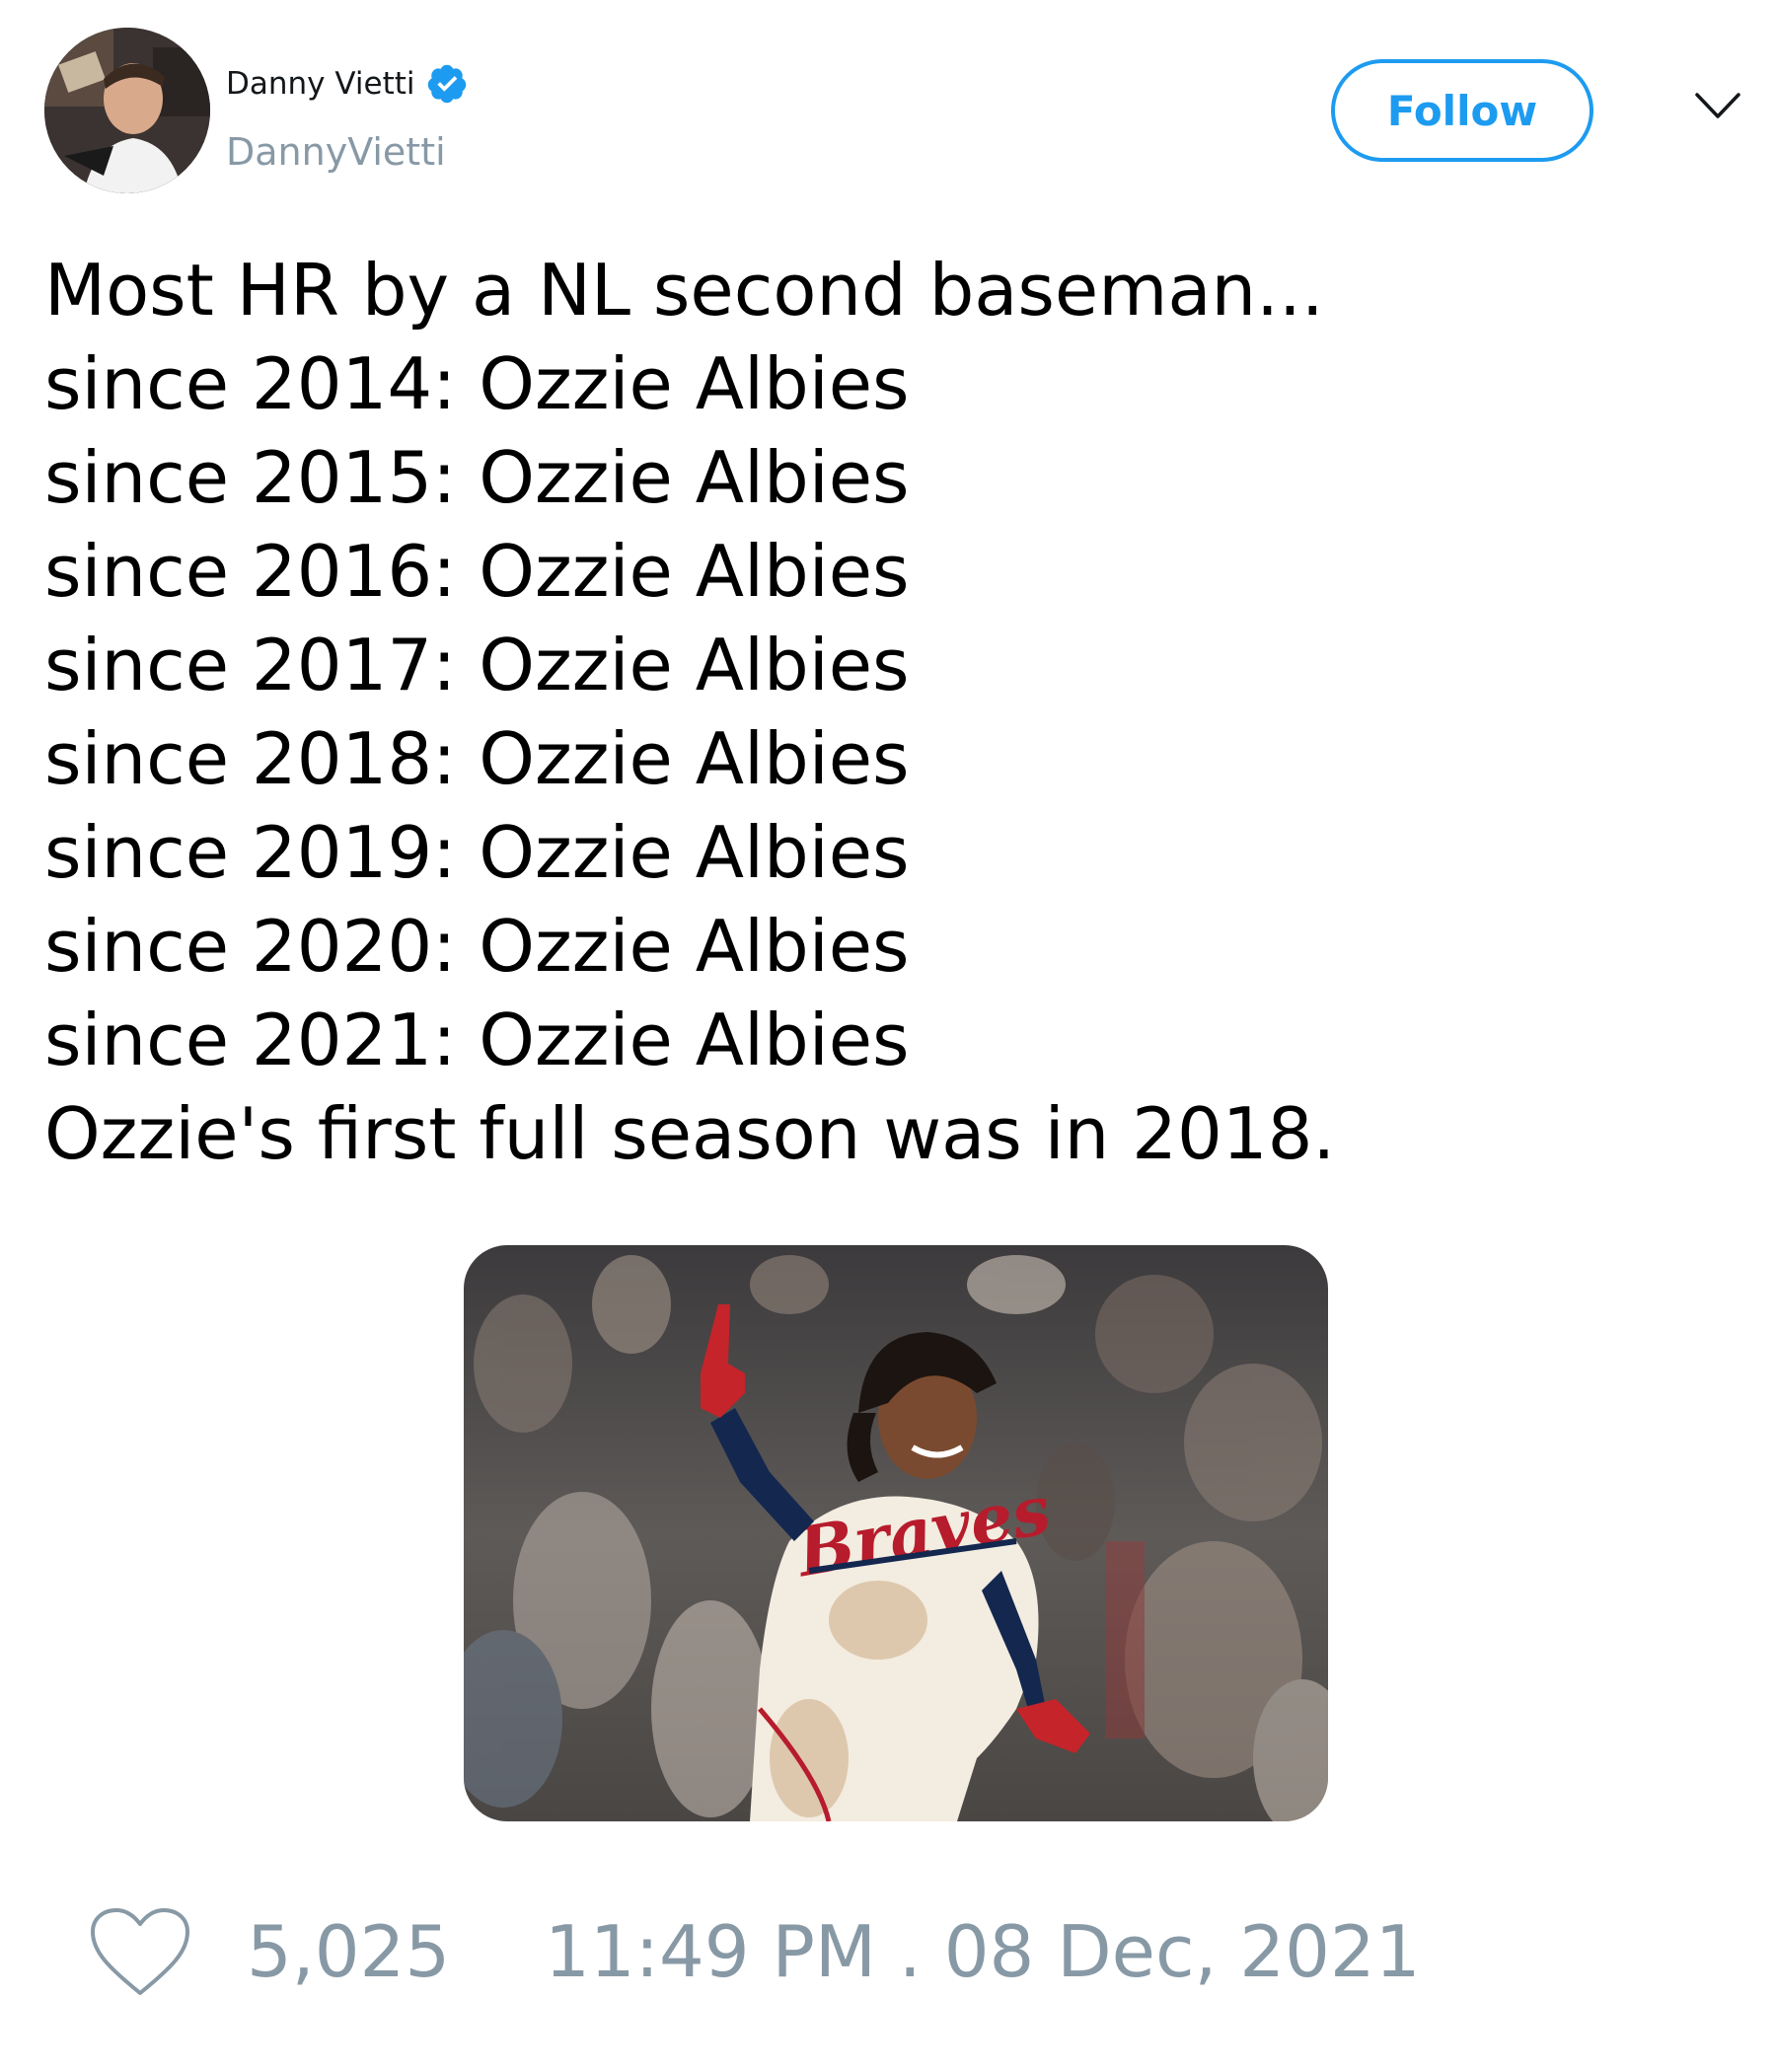 The image size is (1776, 2072). I want to click on avatar, so click(127, 111).